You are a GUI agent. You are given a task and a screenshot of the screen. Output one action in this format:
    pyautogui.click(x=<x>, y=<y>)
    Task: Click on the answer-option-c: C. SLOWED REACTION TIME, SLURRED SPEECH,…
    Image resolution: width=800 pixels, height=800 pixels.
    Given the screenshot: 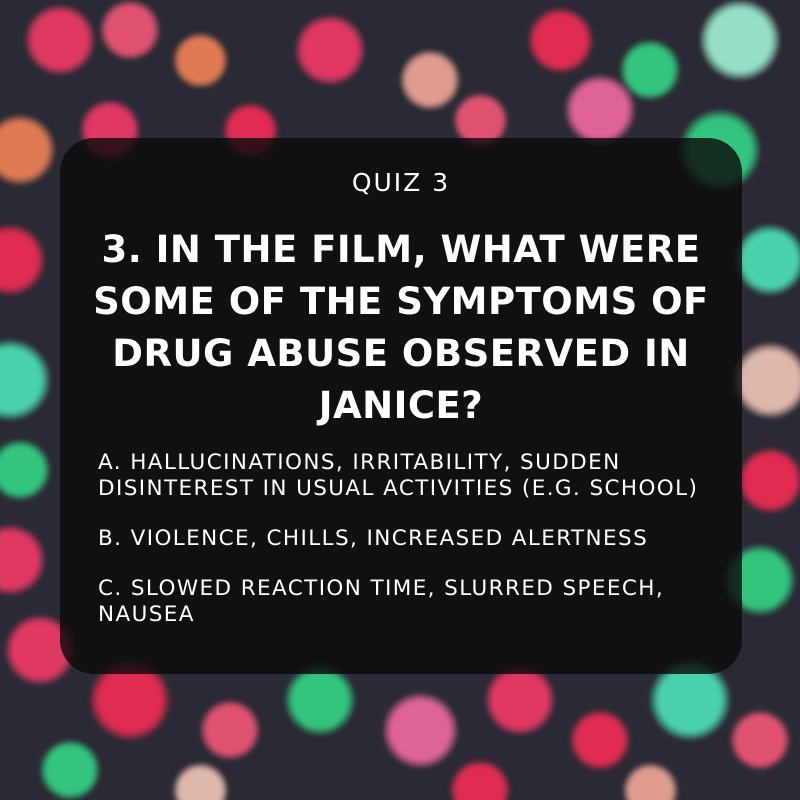 What is the action you would take?
    pyautogui.click(x=381, y=601)
    